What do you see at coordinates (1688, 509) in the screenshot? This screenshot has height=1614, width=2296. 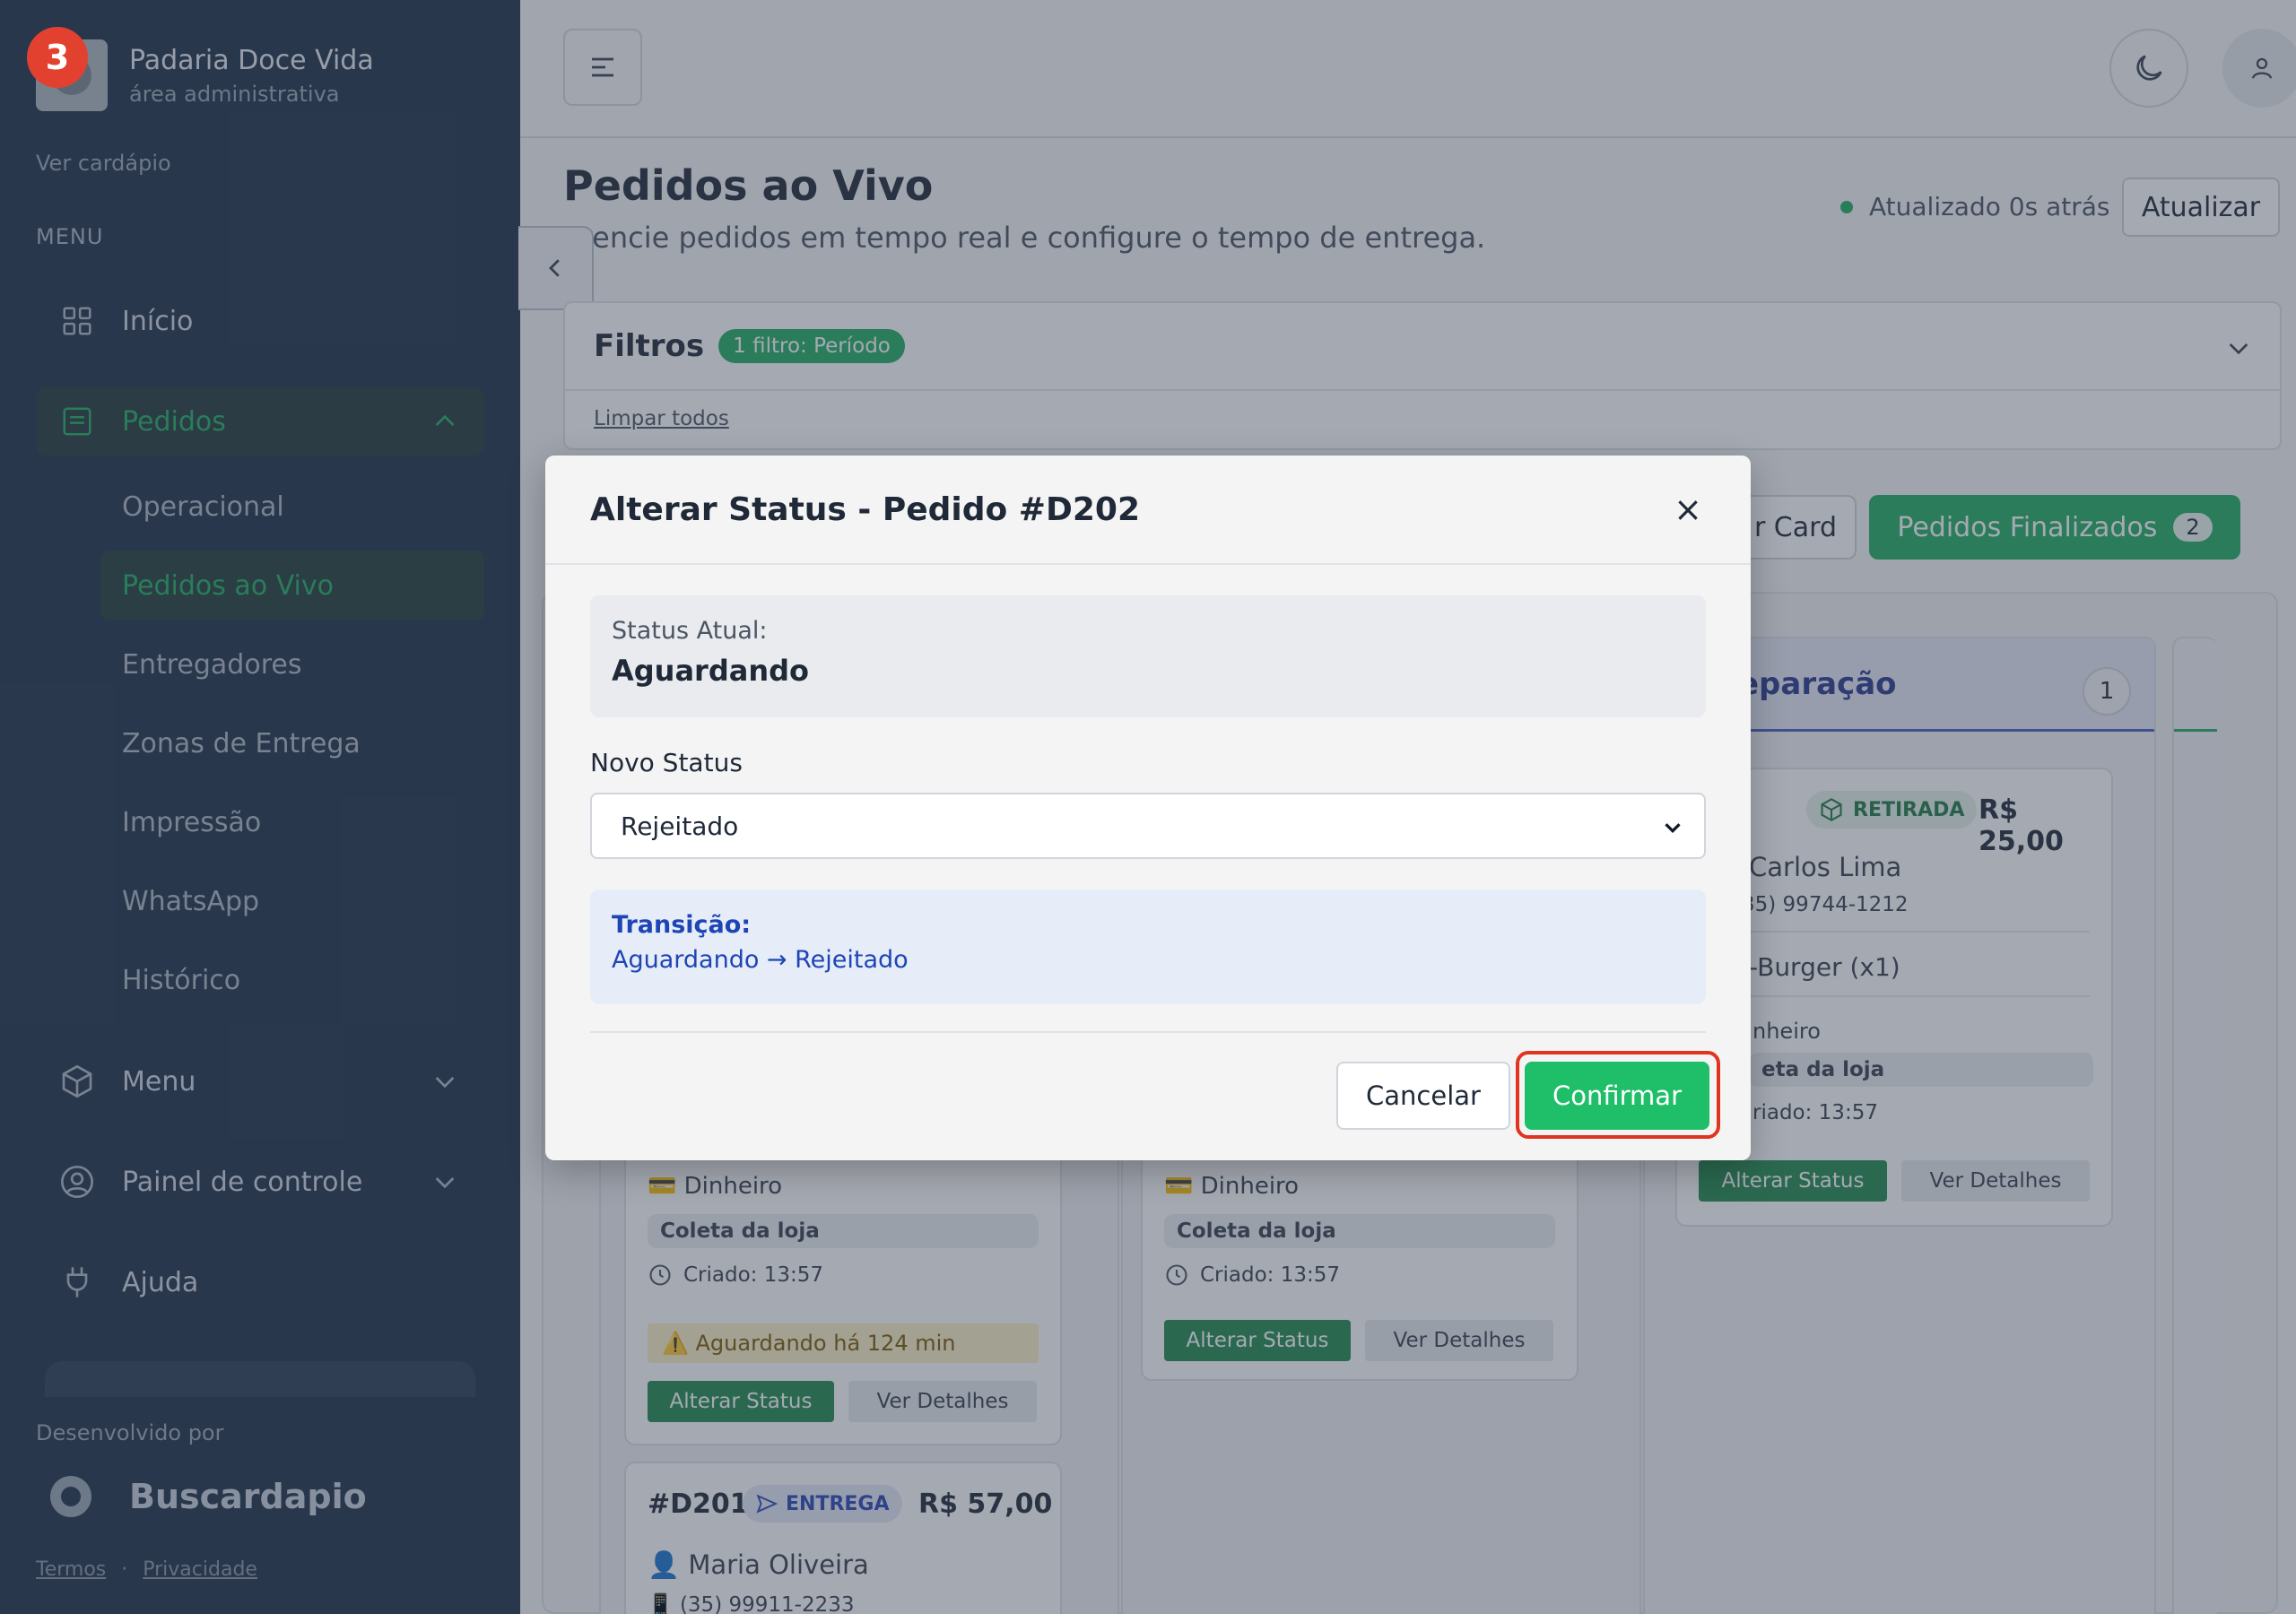 I see `close-icon: ×` at bounding box center [1688, 509].